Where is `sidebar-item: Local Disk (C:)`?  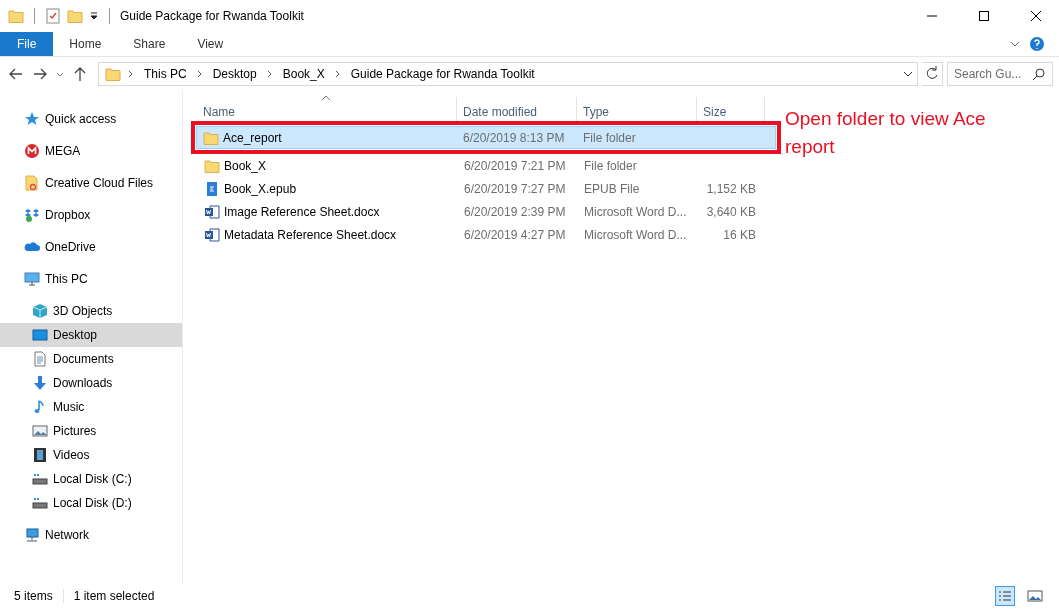 sidebar-item: Local Disk (C:) is located at coordinates (91, 479).